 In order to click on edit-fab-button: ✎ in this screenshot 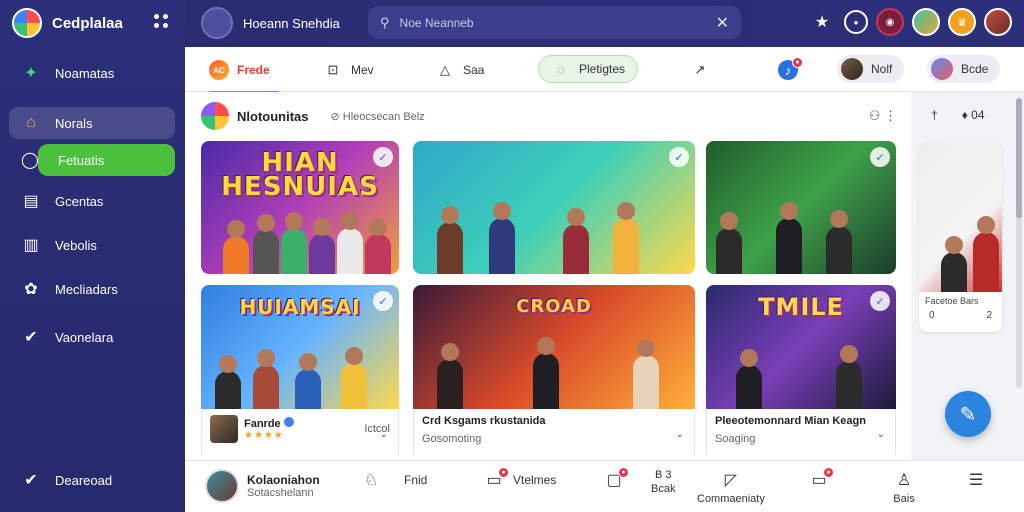, I will do `click(968, 414)`.